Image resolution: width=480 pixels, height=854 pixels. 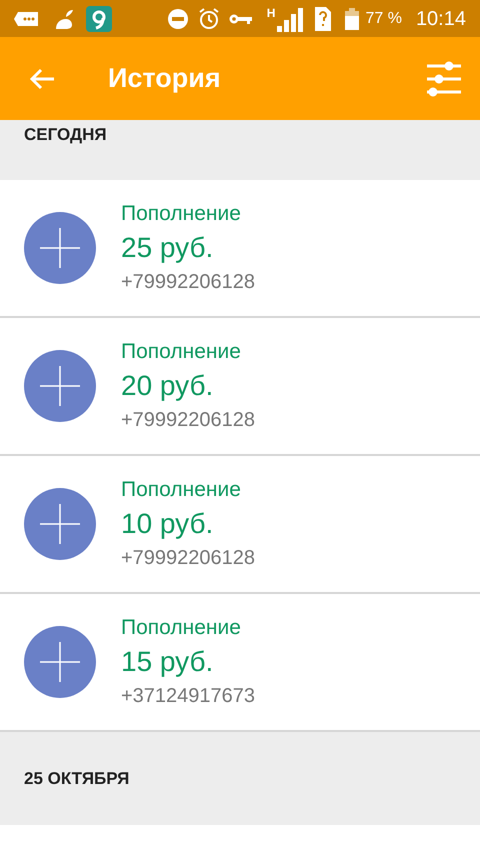 I want to click on alarm-icon, so click(x=208, y=18).